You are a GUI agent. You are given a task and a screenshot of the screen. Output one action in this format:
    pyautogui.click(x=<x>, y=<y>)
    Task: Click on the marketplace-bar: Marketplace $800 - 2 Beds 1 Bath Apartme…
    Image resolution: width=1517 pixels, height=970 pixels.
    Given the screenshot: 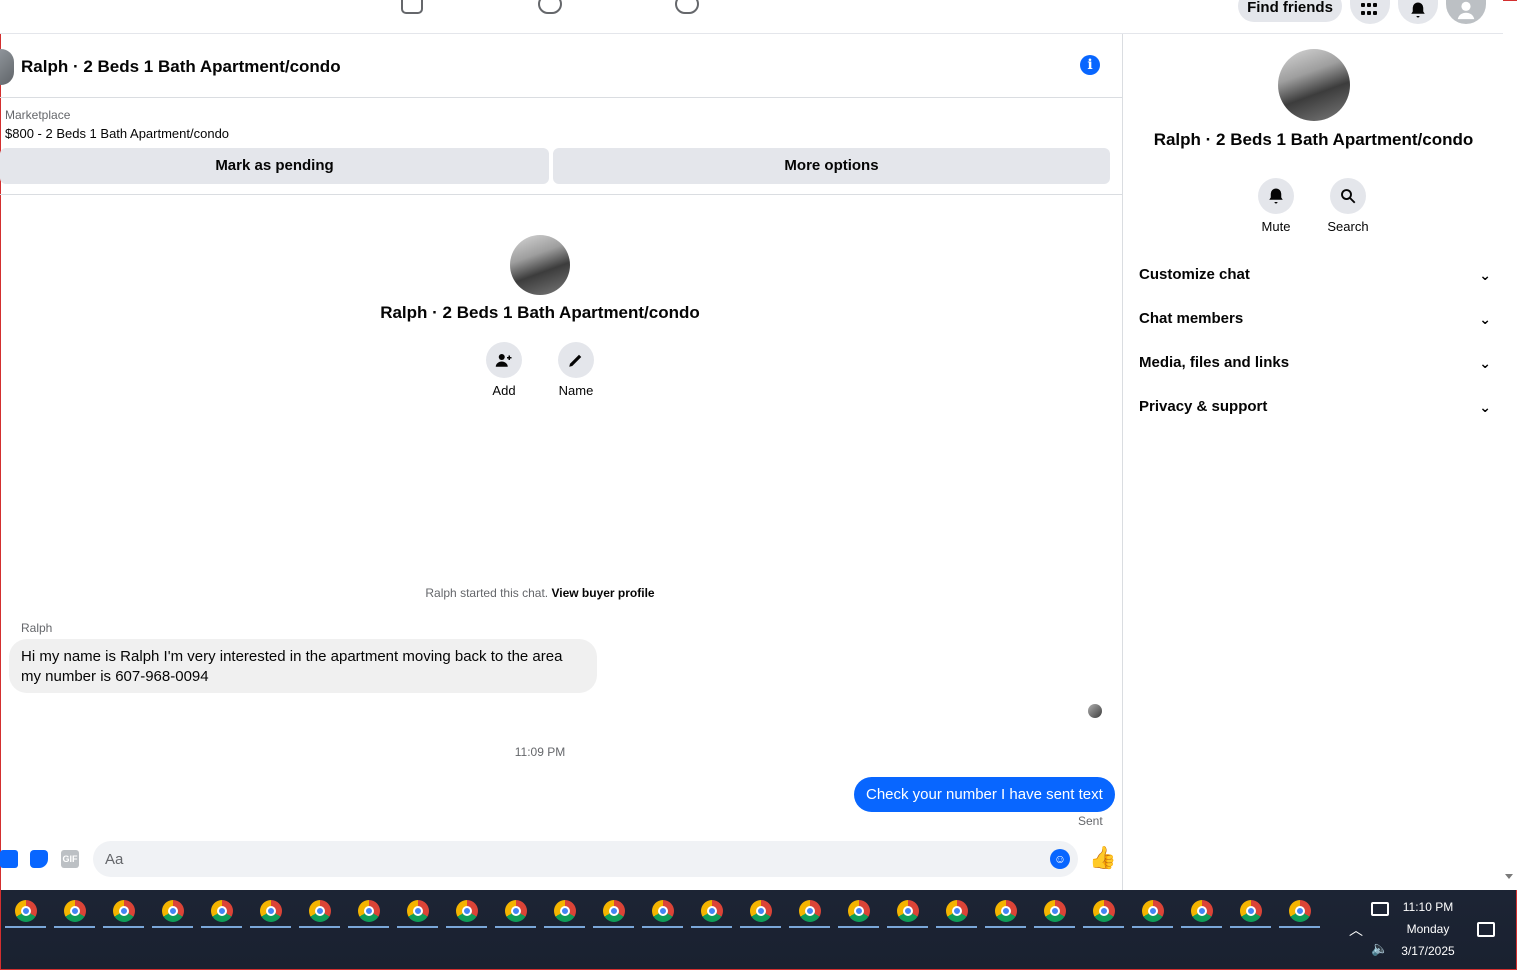 What is the action you would take?
    pyautogui.click(x=561, y=146)
    